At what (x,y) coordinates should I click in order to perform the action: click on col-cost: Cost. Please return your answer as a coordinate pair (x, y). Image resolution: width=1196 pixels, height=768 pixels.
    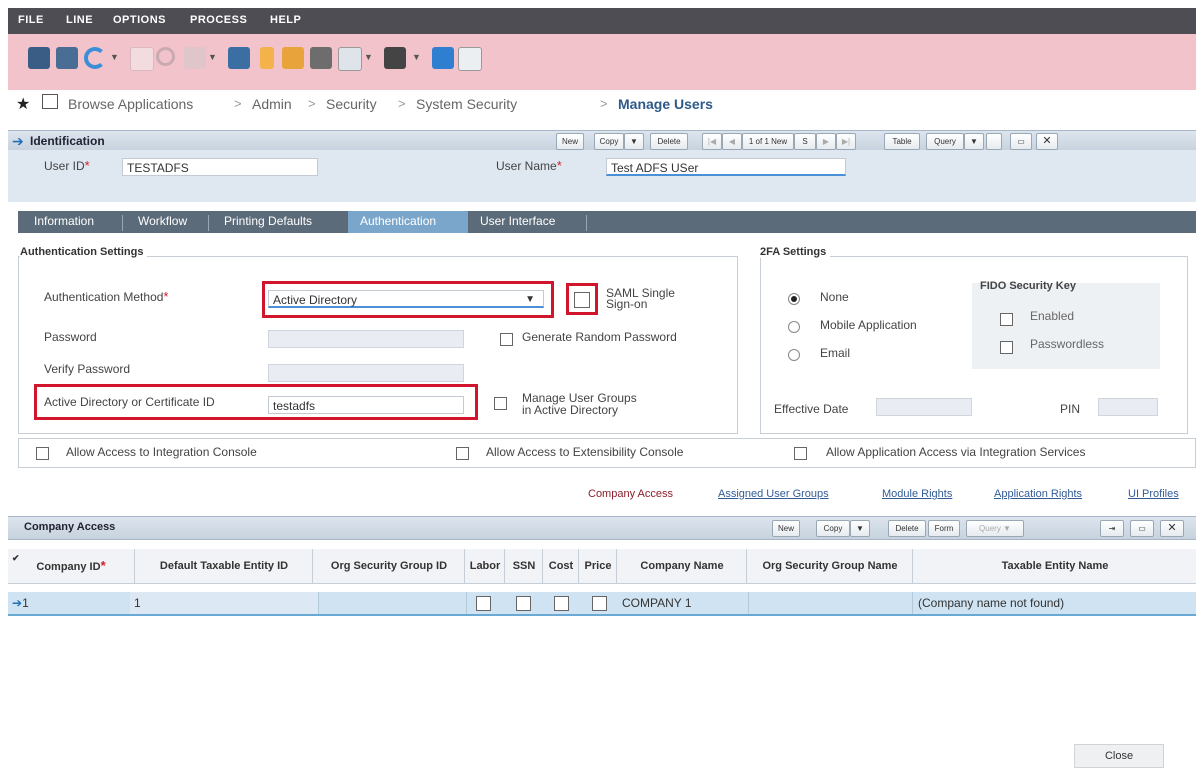
    Looking at the image, I should click on (561, 566).